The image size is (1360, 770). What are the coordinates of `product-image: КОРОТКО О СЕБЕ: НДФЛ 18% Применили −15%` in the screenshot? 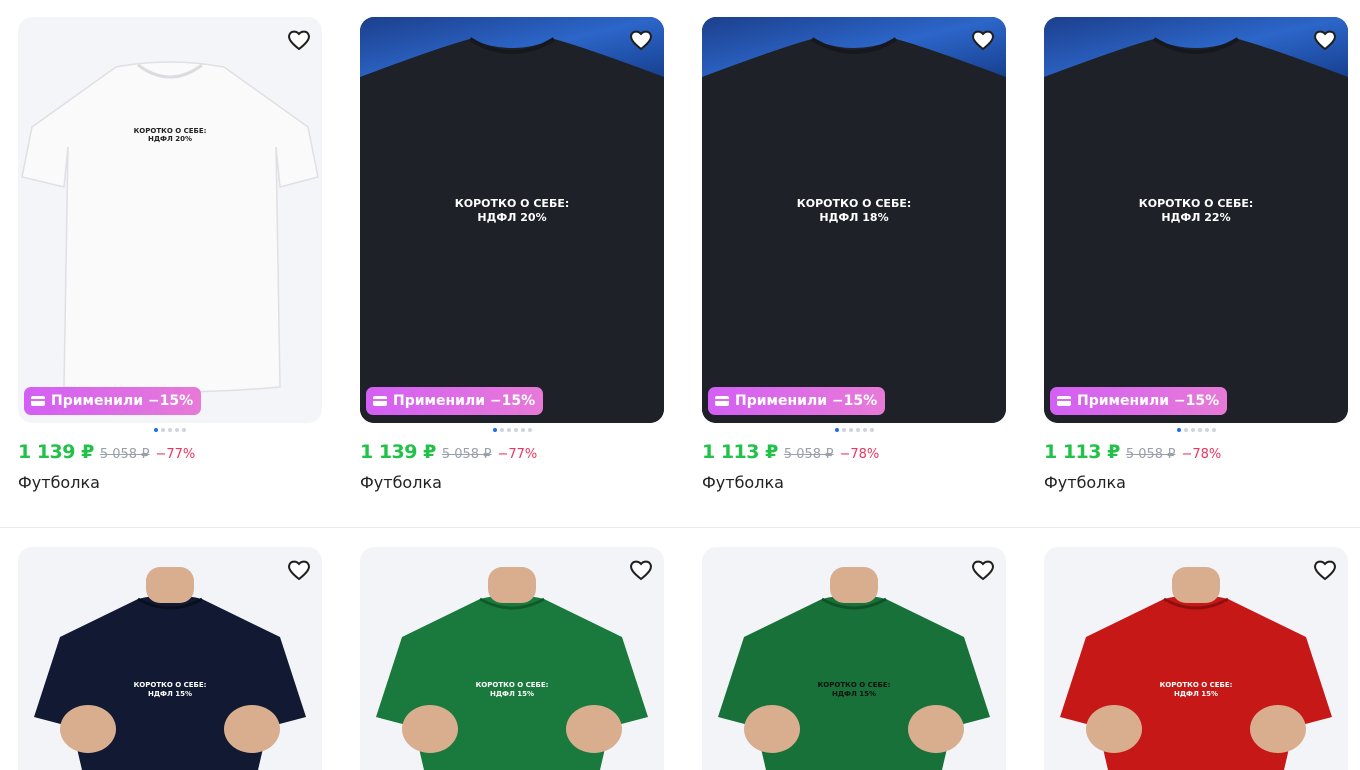 It's located at (854, 220).